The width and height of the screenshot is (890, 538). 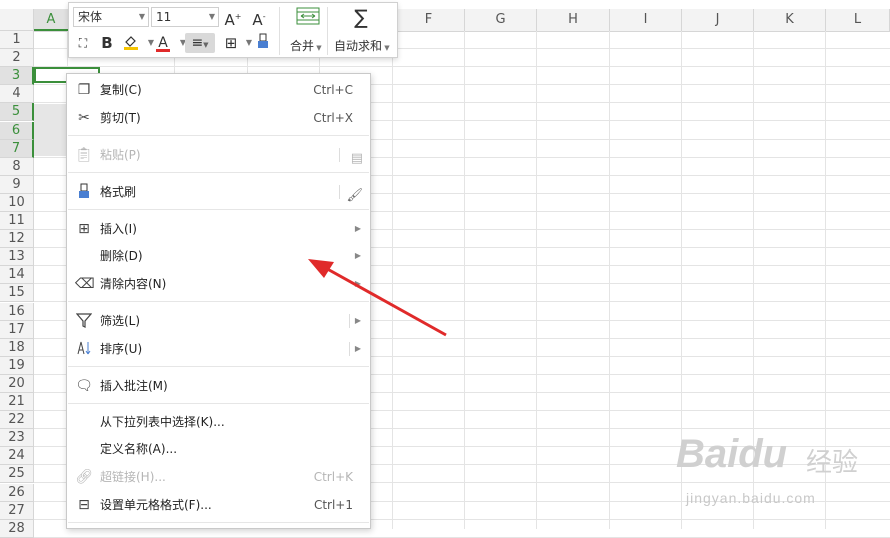 What do you see at coordinates (384, 300) in the screenshot?
I see `annotation-arrow-shaft` at bounding box center [384, 300].